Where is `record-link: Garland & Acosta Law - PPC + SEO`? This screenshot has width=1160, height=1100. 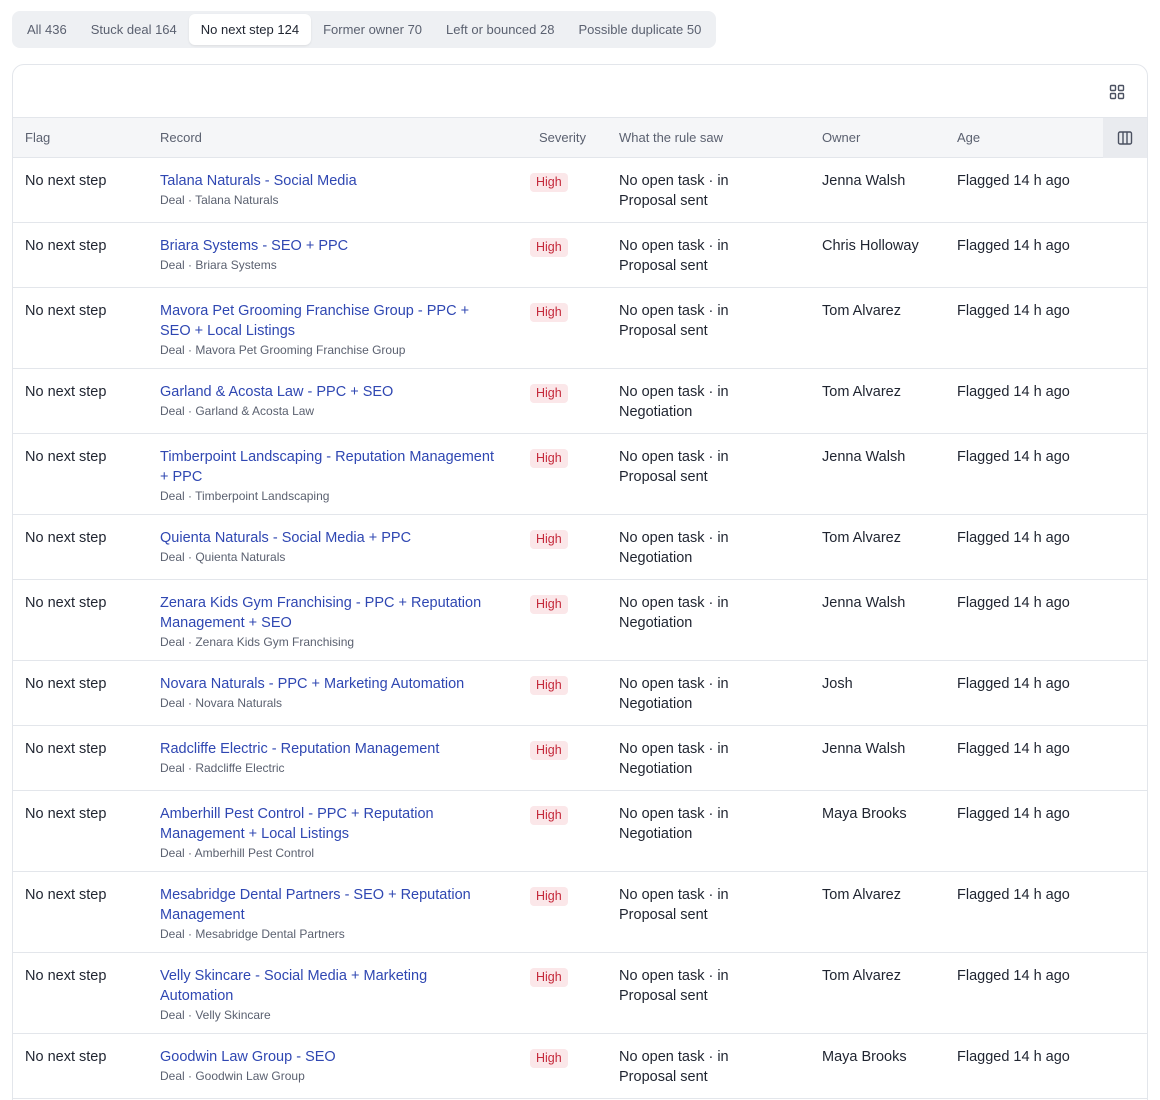 record-link: Garland & Acosta Law - PPC + SEO is located at coordinates (330, 392).